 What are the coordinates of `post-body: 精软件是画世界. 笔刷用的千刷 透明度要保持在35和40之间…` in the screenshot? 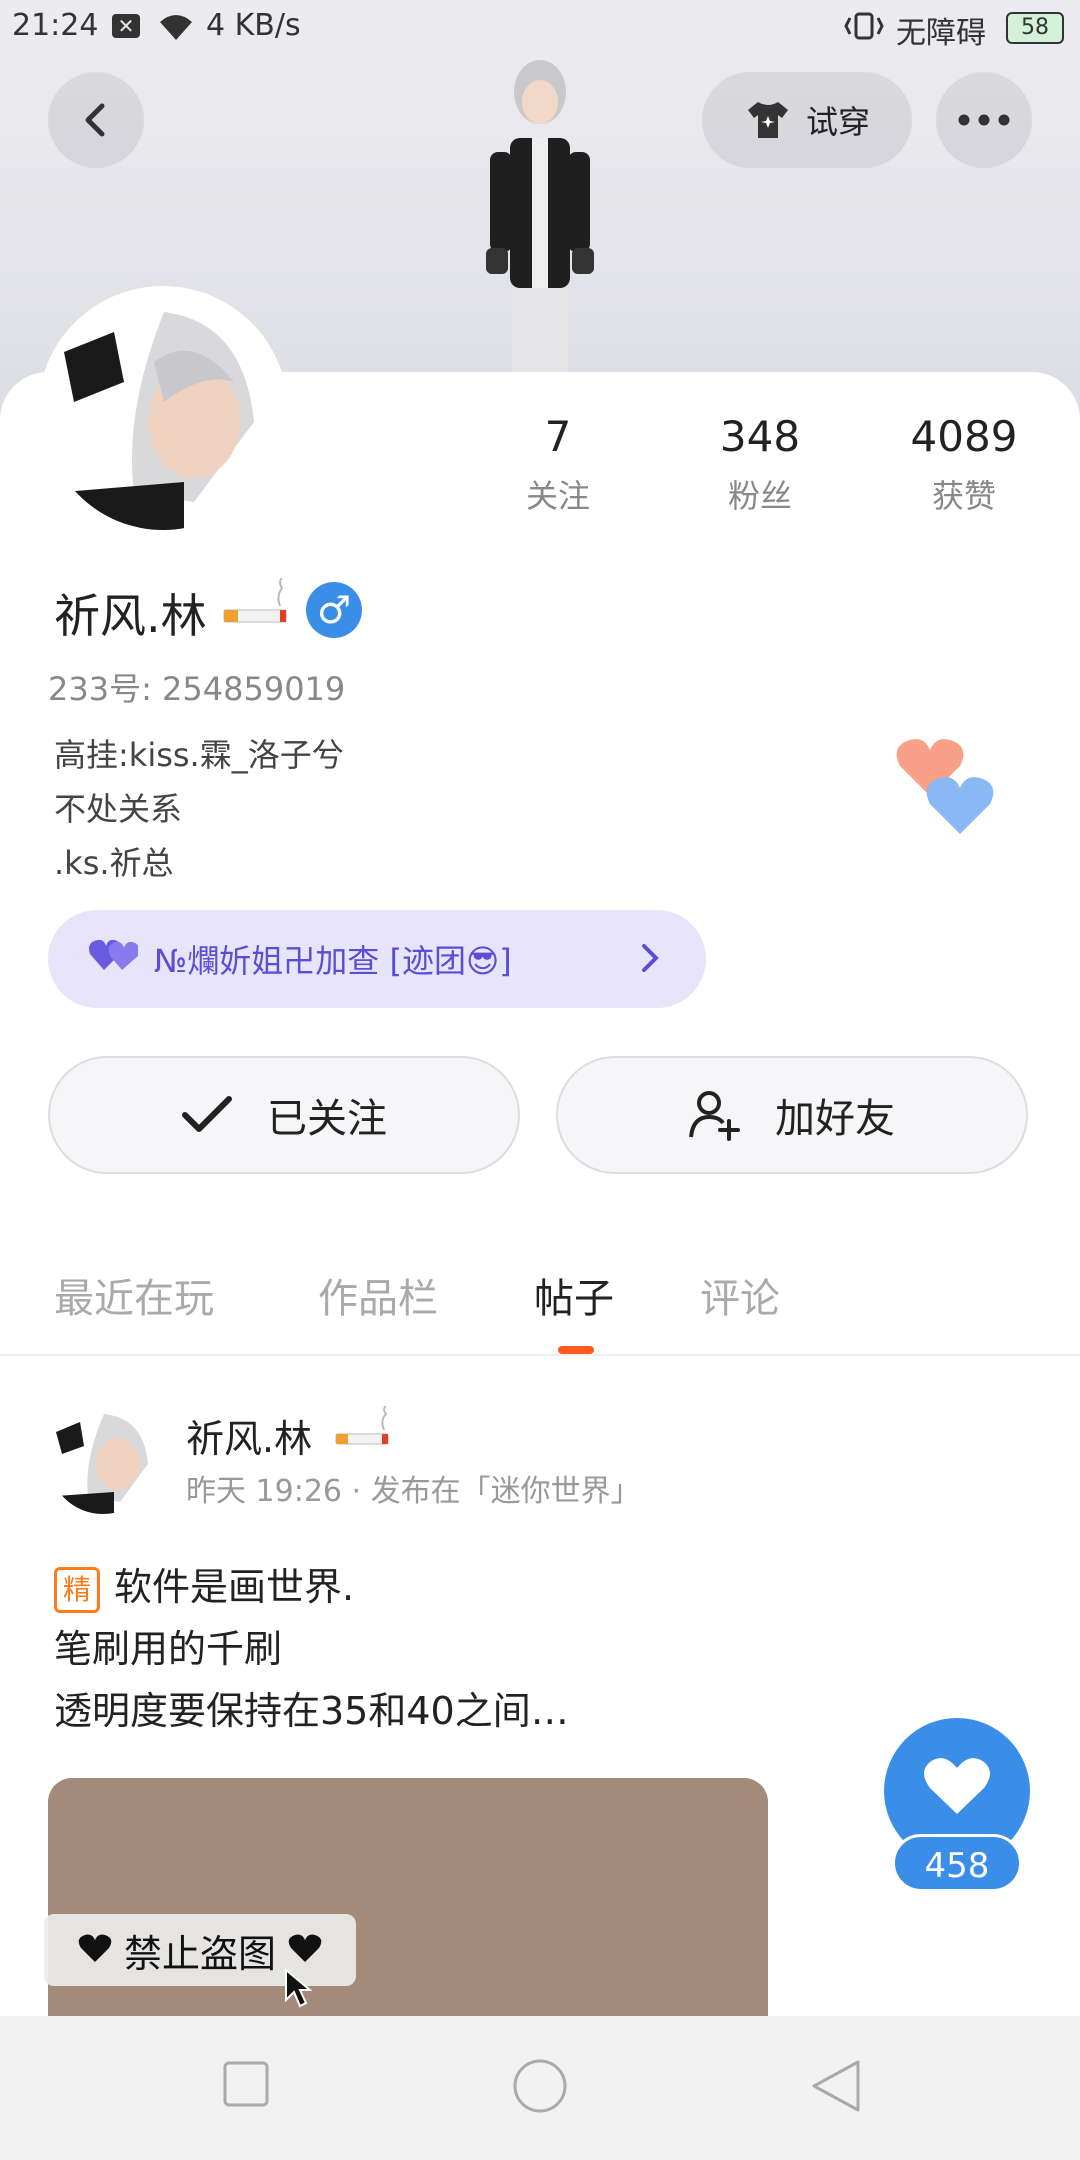 It's located at (311, 1649).